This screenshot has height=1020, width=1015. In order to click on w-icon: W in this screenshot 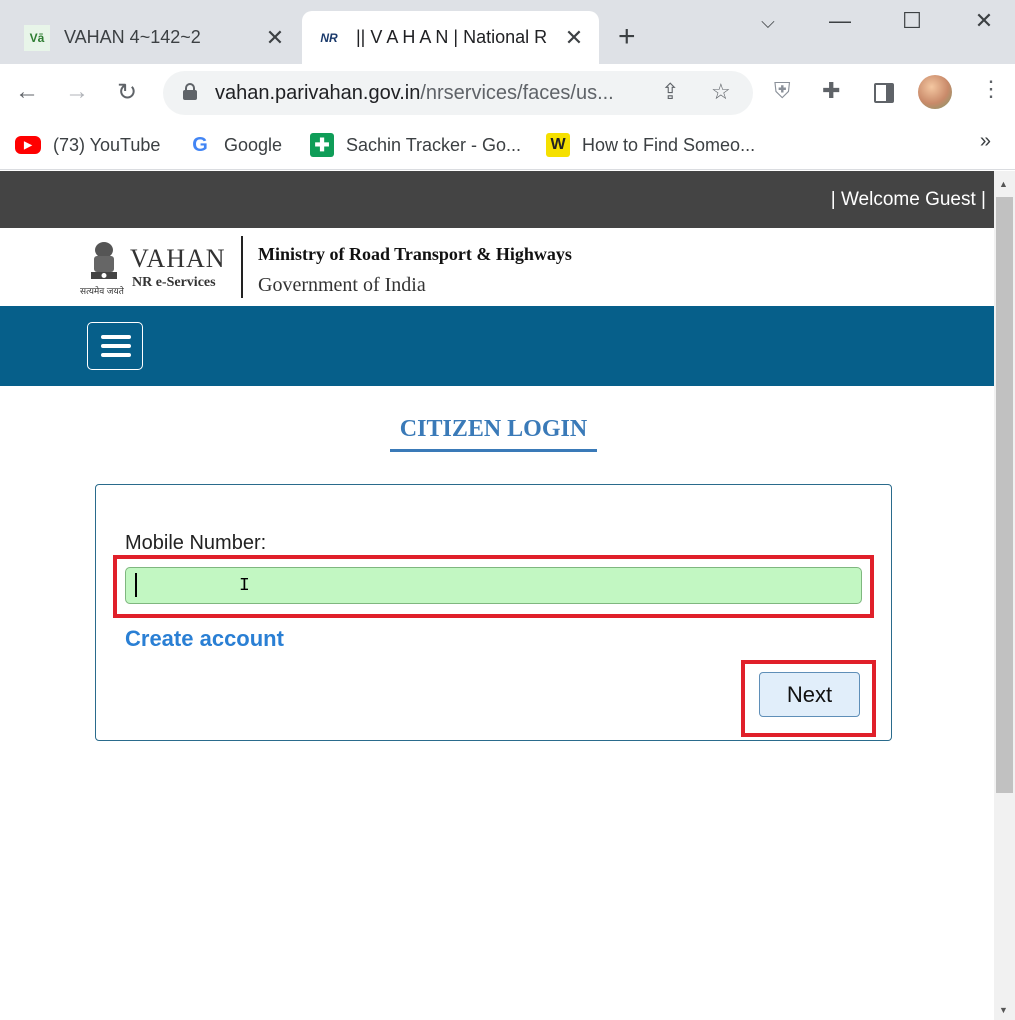, I will do `click(558, 145)`.